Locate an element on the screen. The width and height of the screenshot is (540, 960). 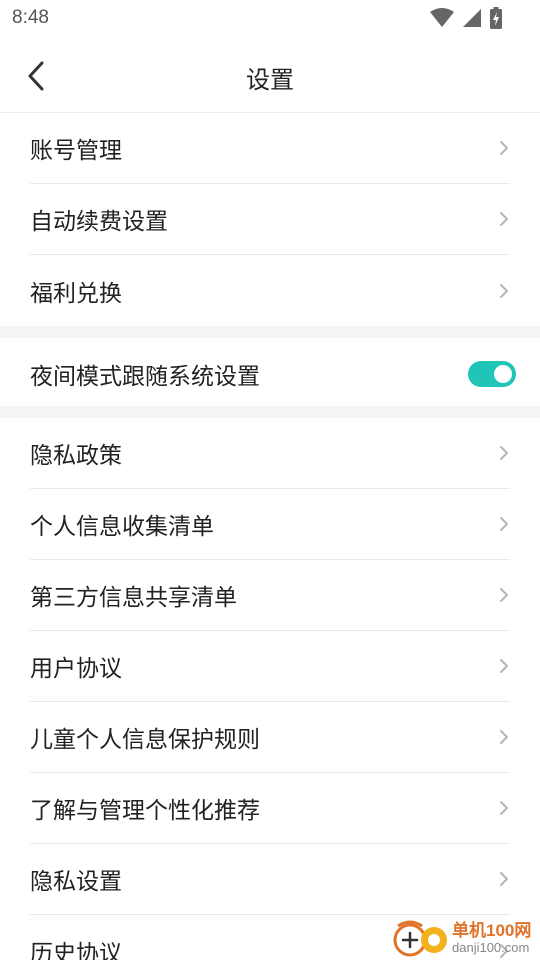
night-mode-toggle is located at coordinates (492, 373).